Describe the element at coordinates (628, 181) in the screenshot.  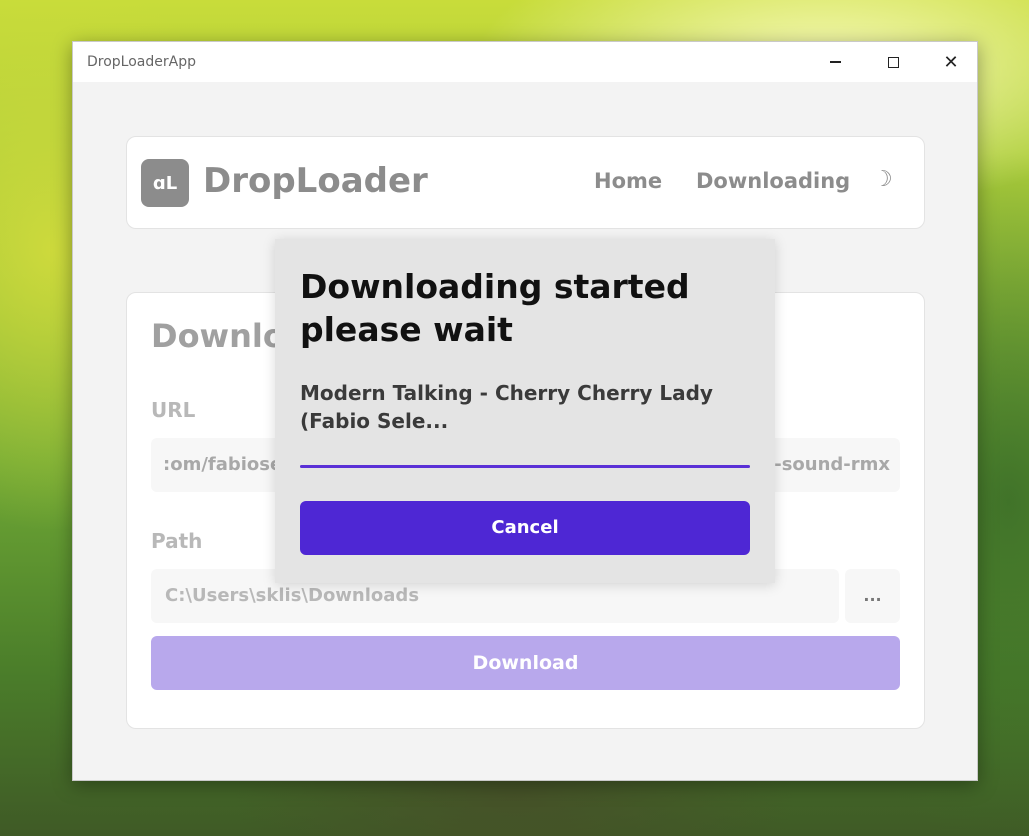
I see `nav-home: Home` at that location.